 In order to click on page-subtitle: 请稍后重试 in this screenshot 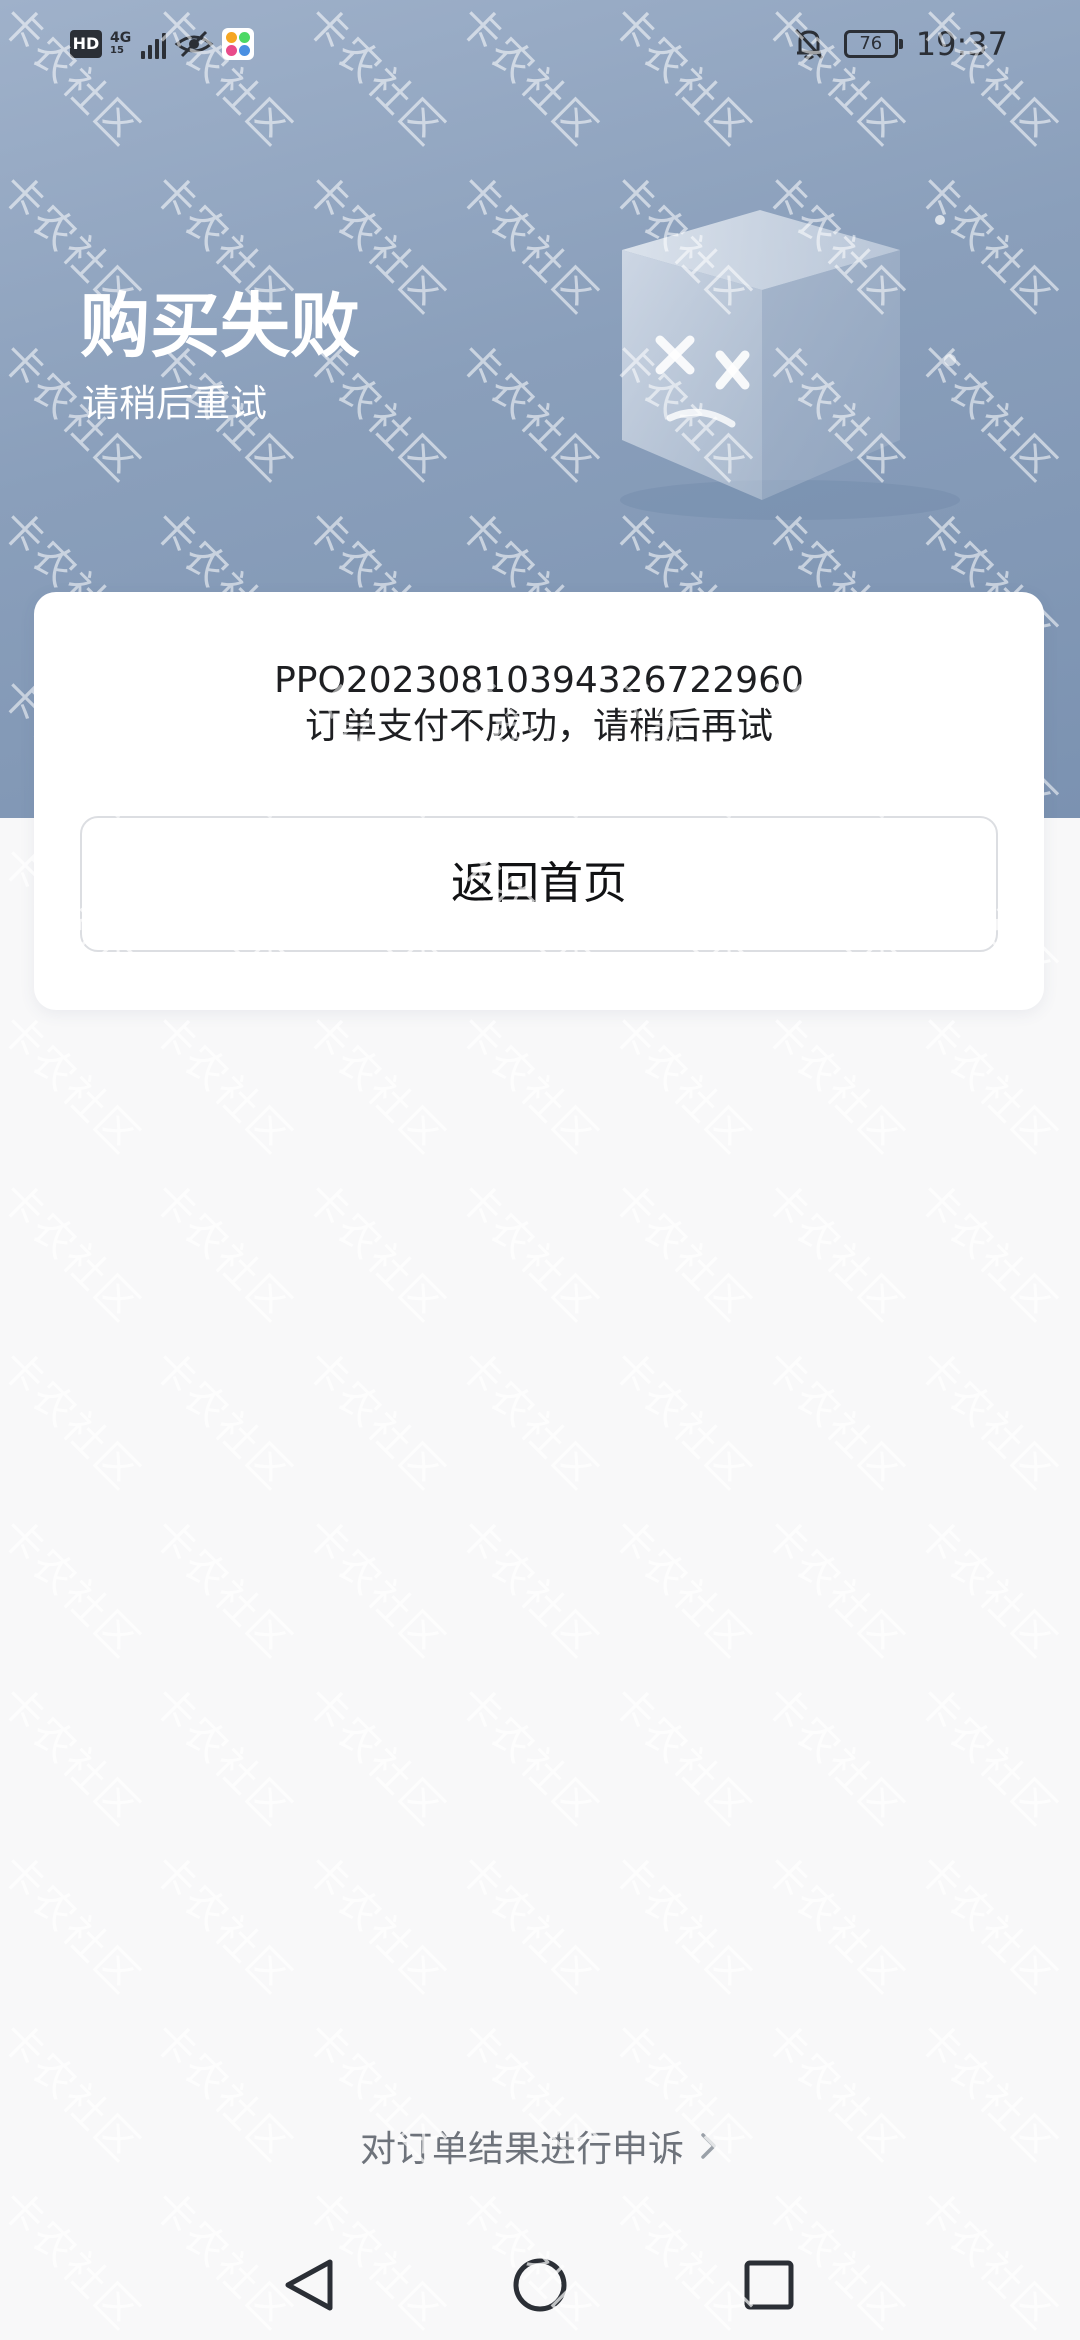, I will do `click(174, 403)`.